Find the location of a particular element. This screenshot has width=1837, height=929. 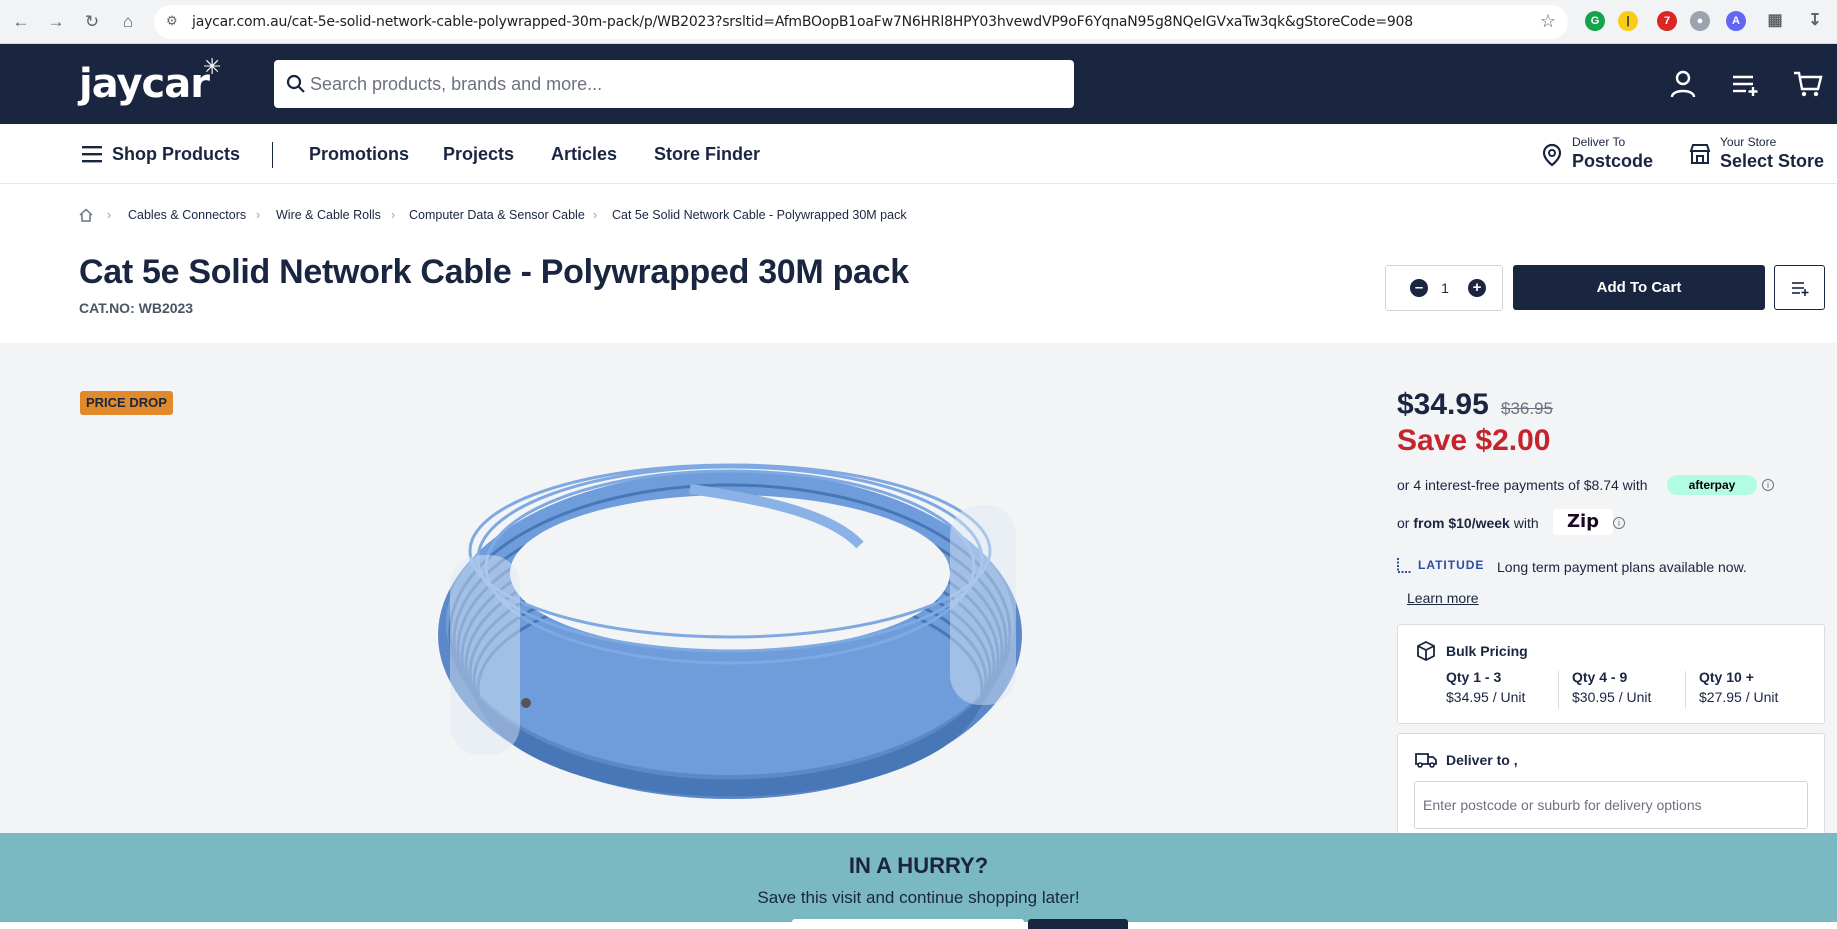

camera-extension-icon: ● is located at coordinates (1700, 21).